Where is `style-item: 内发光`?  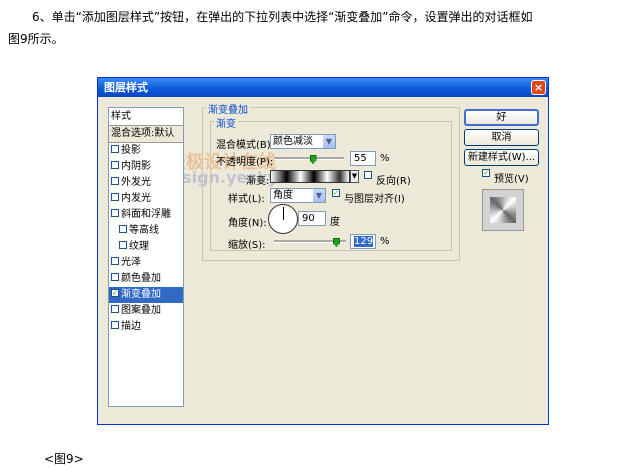
style-item: 内发光 is located at coordinates (146, 199).